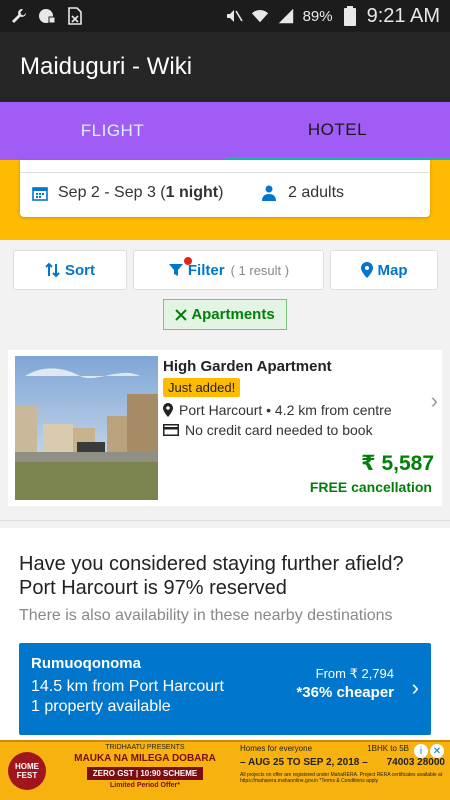 The width and height of the screenshot is (450, 800). What do you see at coordinates (285, 410) in the screenshot?
I see `location-text: Port Harcourt • 4.2 km from centre` at bounding box center [285, 410].